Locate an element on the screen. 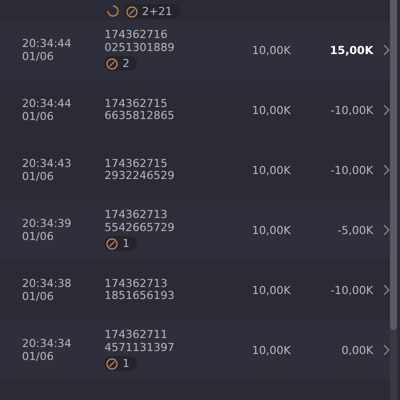 This screenshot has height=400, width=400. bet-row: 20:34:44 01/06 174362716 0251301889 2 10,00K 15,00K is located at coordinates (195, 50).